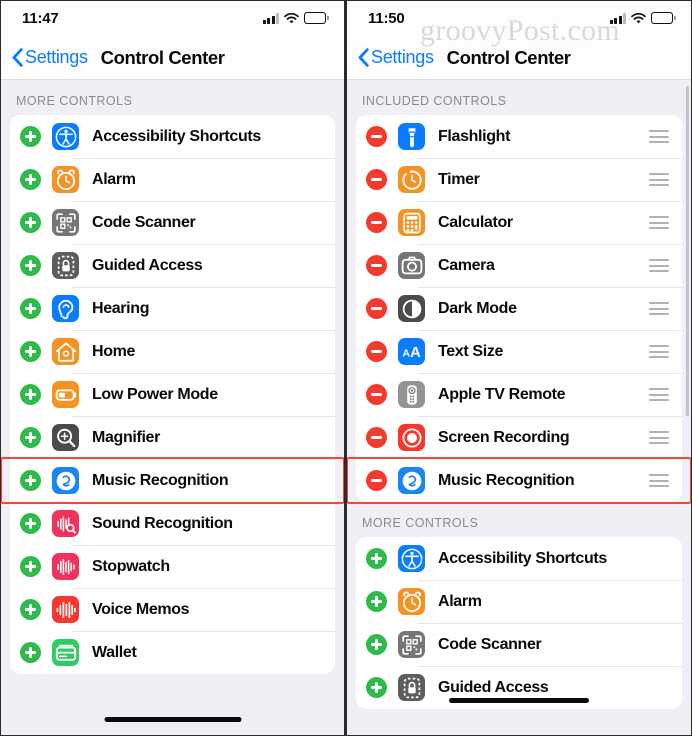 The image size is (692, 736). Describe the element at coordinates (519, 222) in the screenshot. I see `list-item: Calculator` at that location.